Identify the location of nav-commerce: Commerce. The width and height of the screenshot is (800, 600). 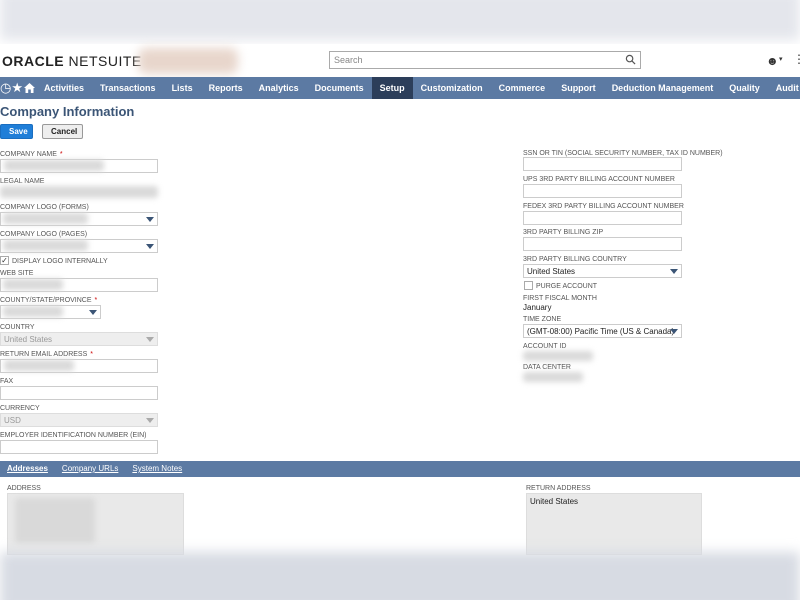
(522, 88).